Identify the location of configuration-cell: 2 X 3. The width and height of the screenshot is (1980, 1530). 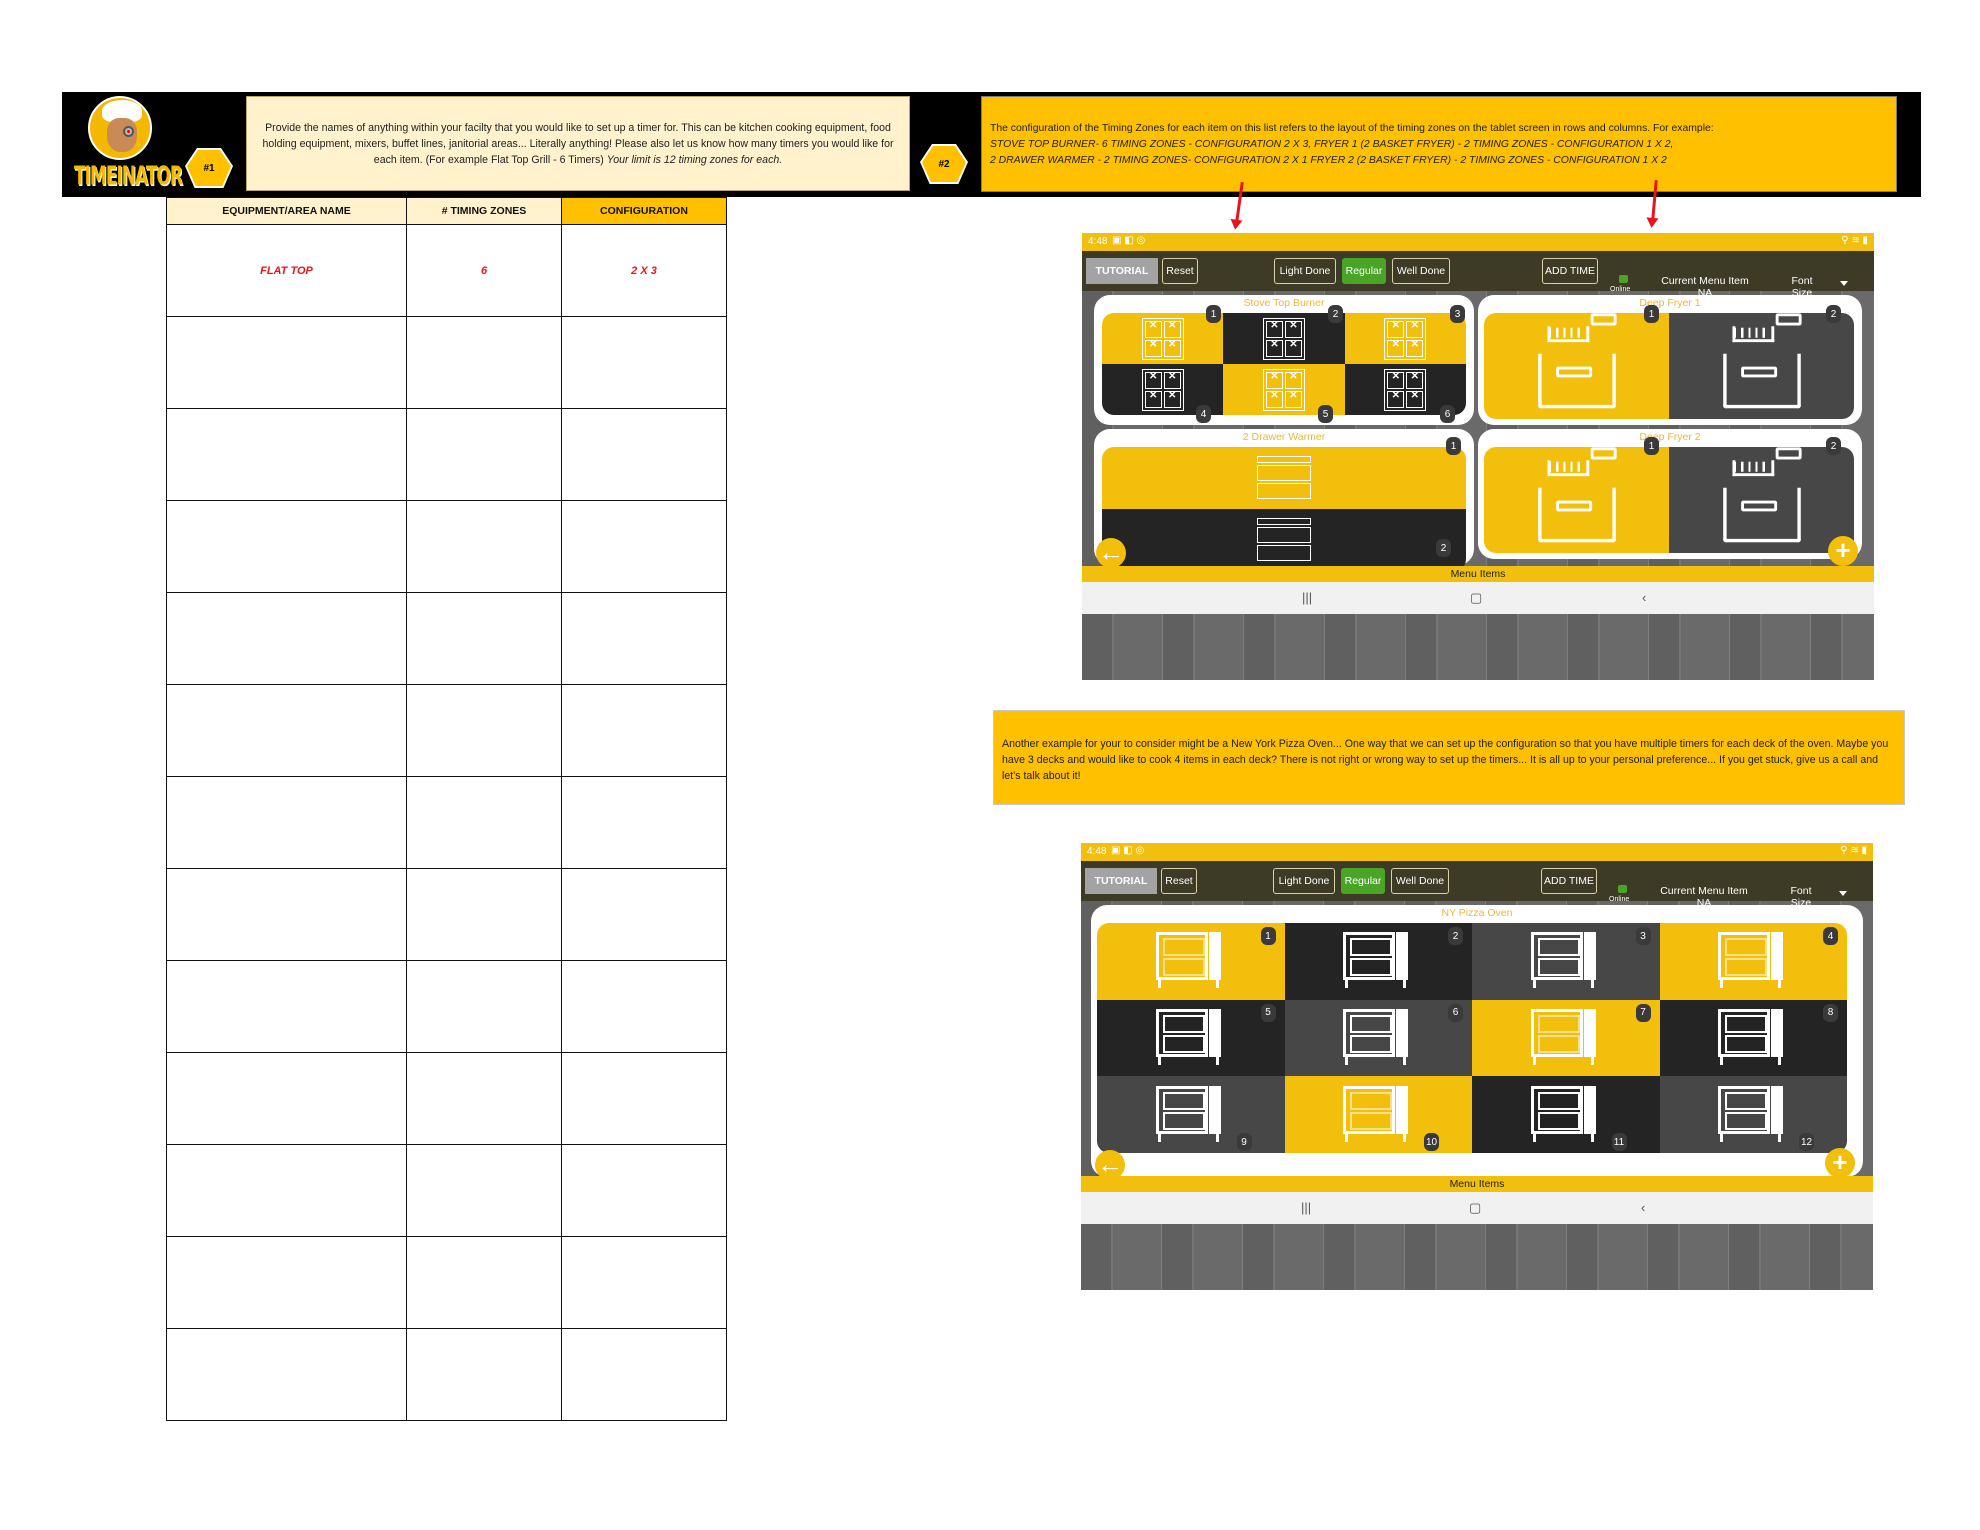
(644, 270).